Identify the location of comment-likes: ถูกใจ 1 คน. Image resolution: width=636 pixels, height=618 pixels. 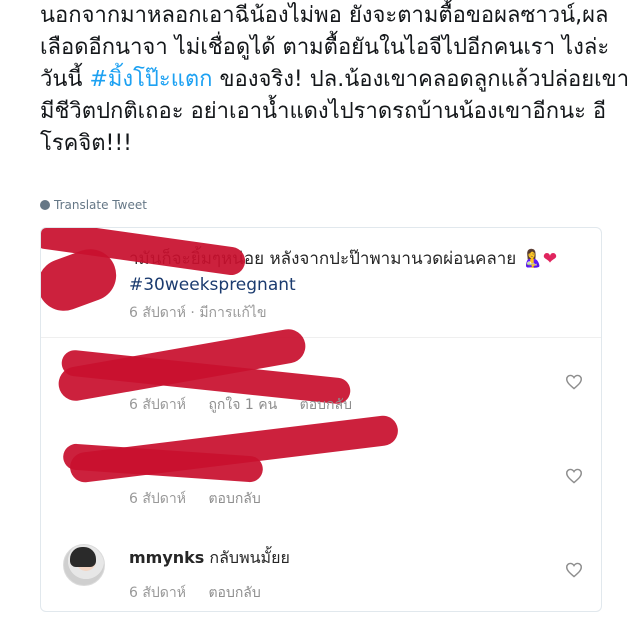
(242, 405).